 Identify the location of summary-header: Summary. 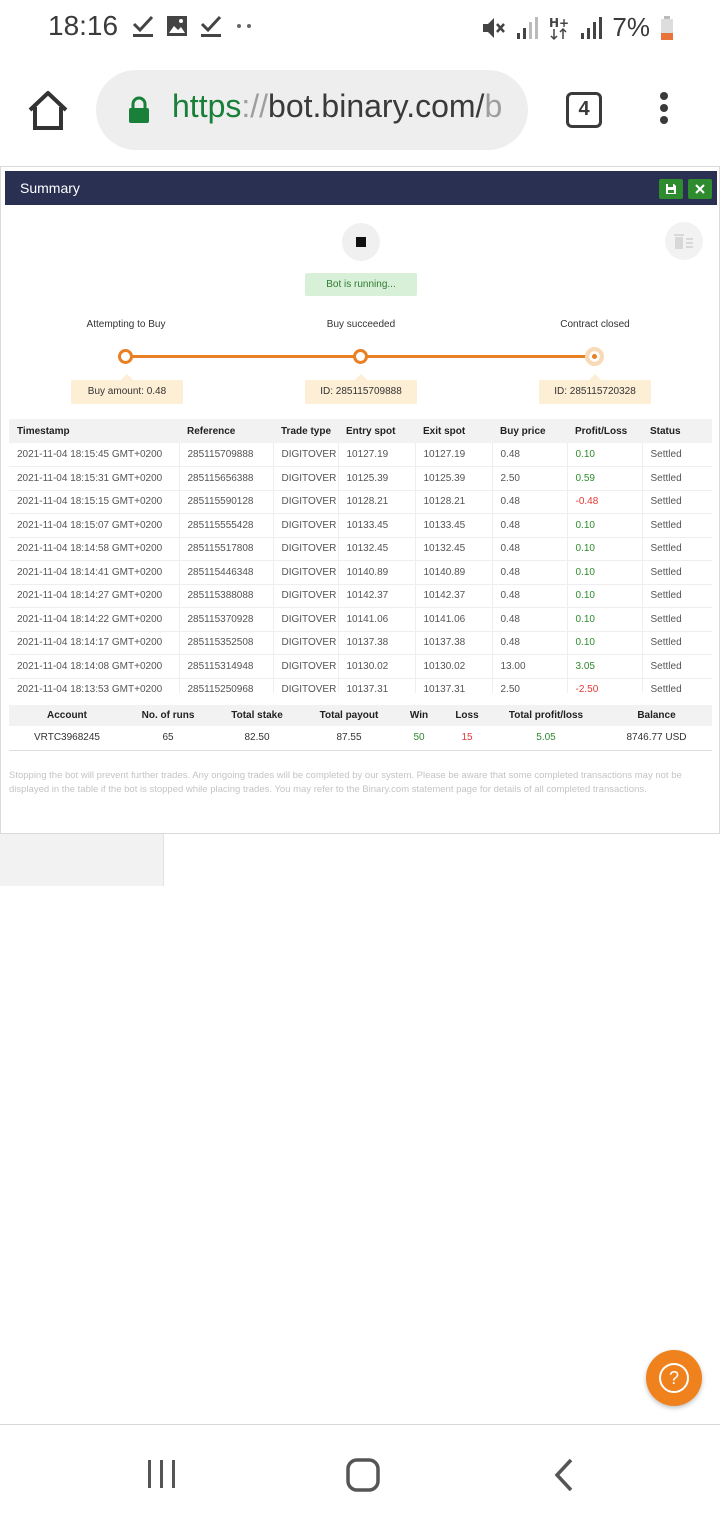
(361, 188).